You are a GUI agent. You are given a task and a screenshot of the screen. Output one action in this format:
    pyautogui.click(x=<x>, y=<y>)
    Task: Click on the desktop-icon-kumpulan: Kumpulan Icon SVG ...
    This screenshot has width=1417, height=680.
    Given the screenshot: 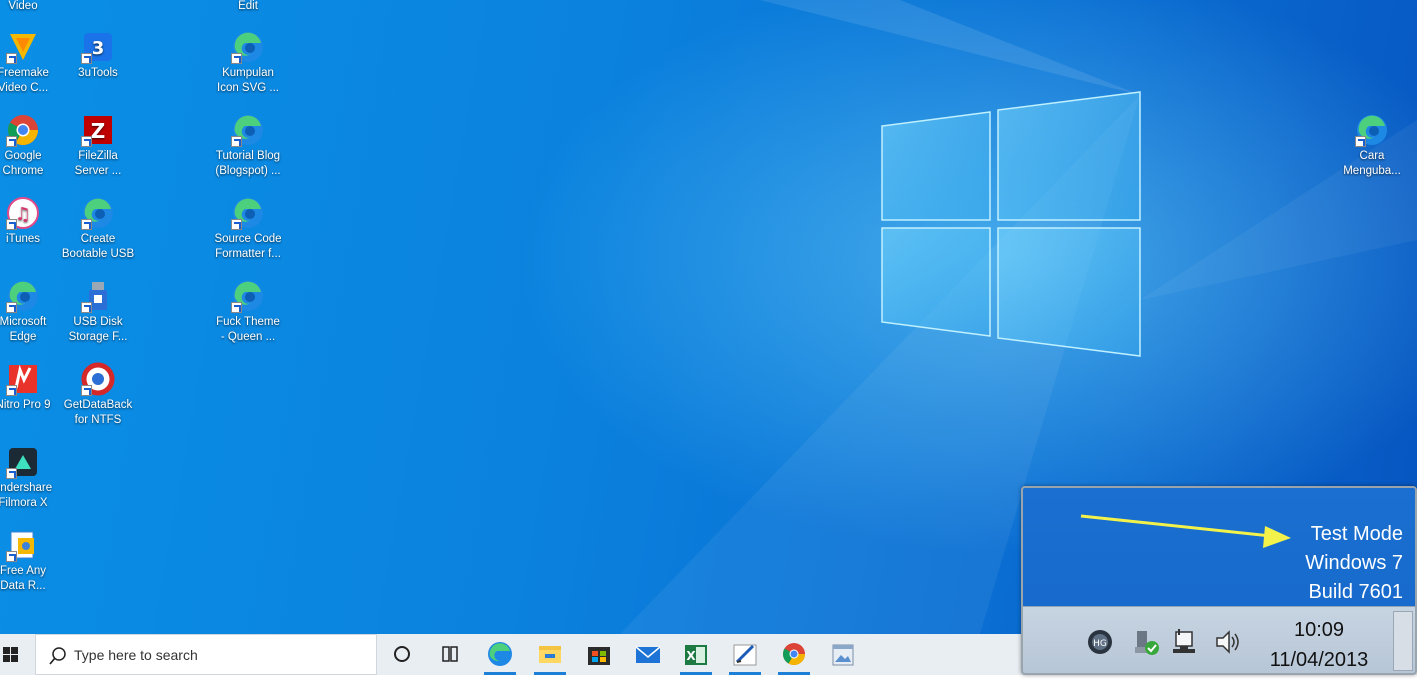 What is the action you would take?
    pyautogui.click(x=248, y=63)
    